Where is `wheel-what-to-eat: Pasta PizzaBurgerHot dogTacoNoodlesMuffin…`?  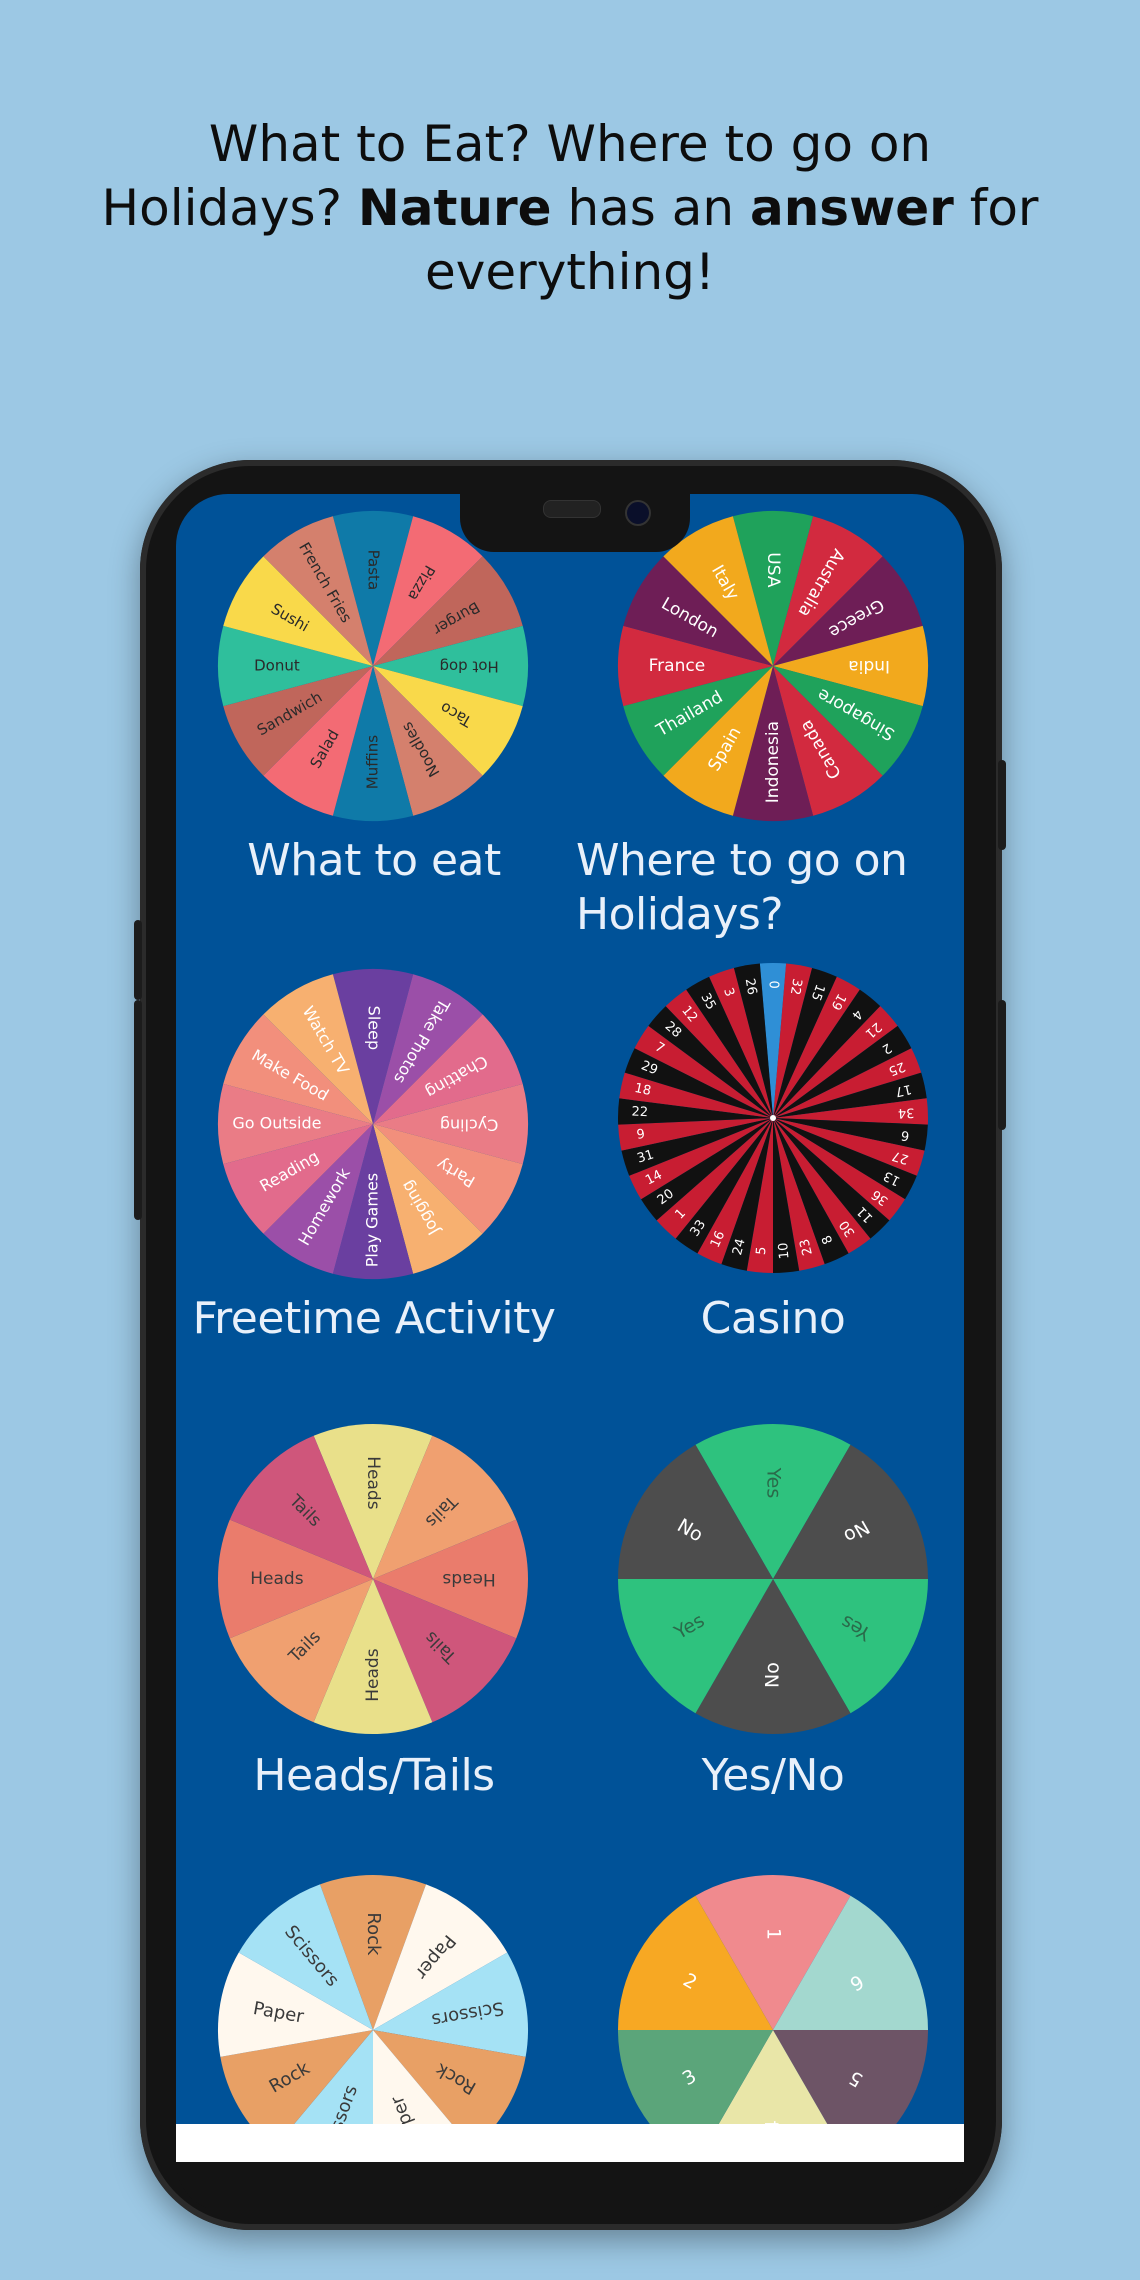 wheel-what-to-eat: Pasta PizzaBurgerHot dogTacoNoodlesMuffin… is located at coordinates (373, 666).